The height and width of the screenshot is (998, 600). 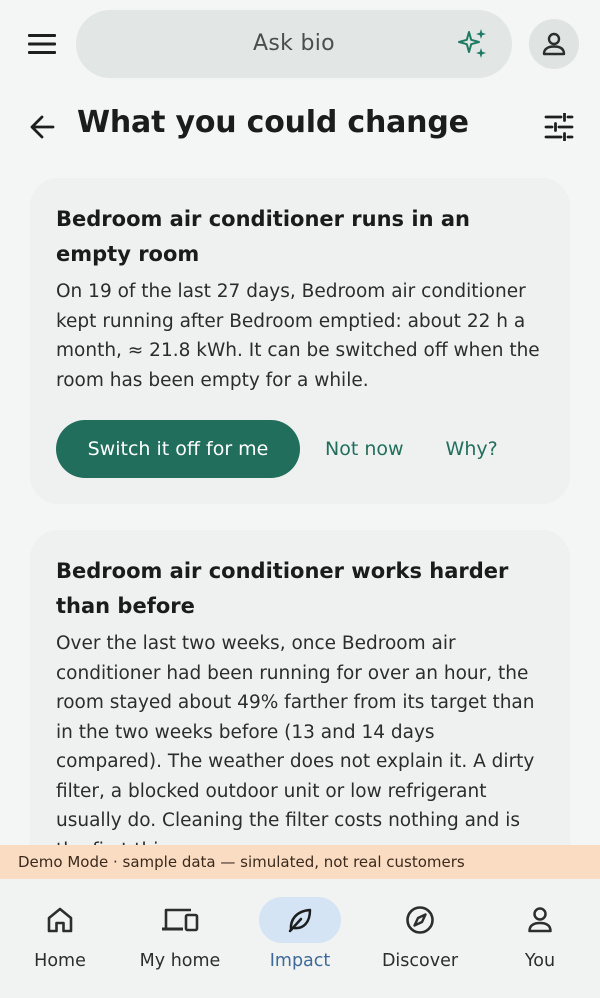 I want to click on devices-icon, so click(x=180, y=920).